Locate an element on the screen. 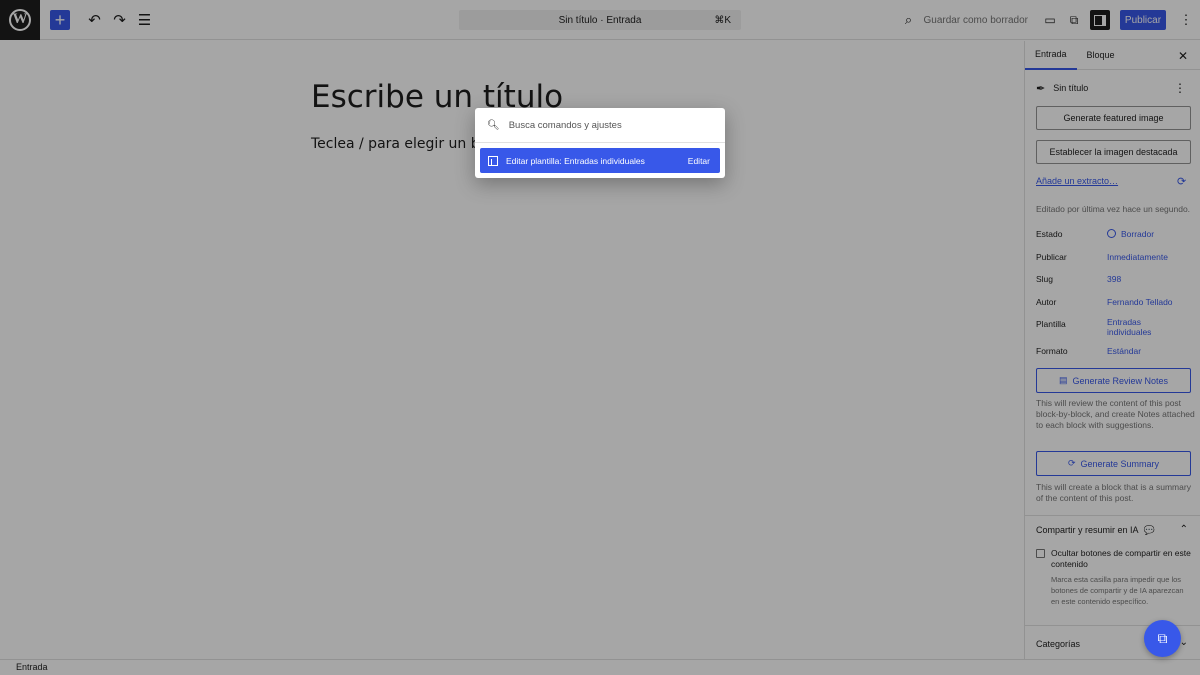  ai-assistant-fab: ⧉ is located at coordinates (1162, 638).